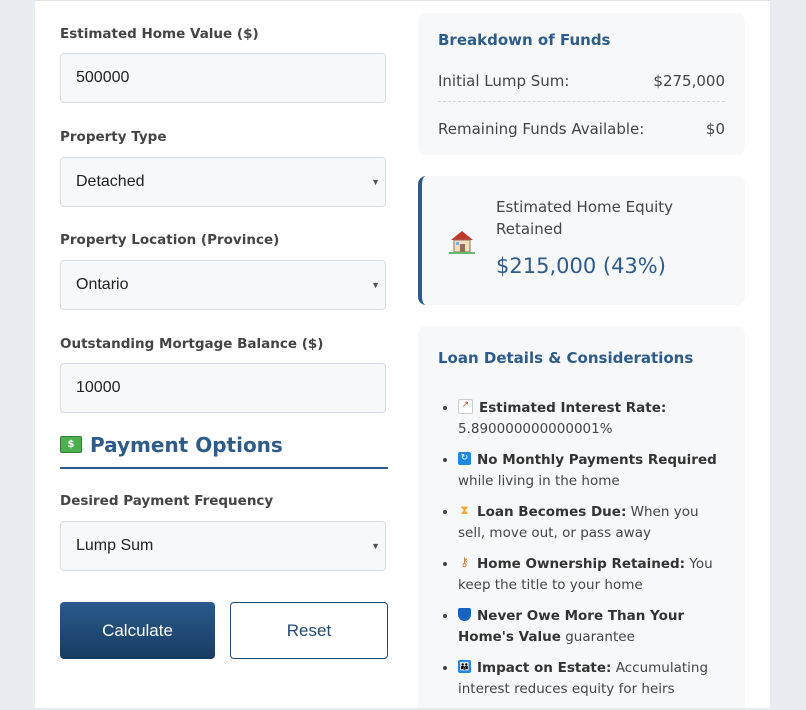  Describe the element at coordinates (113, 137) in the screenshot. I see `property-type-label: Property Type` at that location.